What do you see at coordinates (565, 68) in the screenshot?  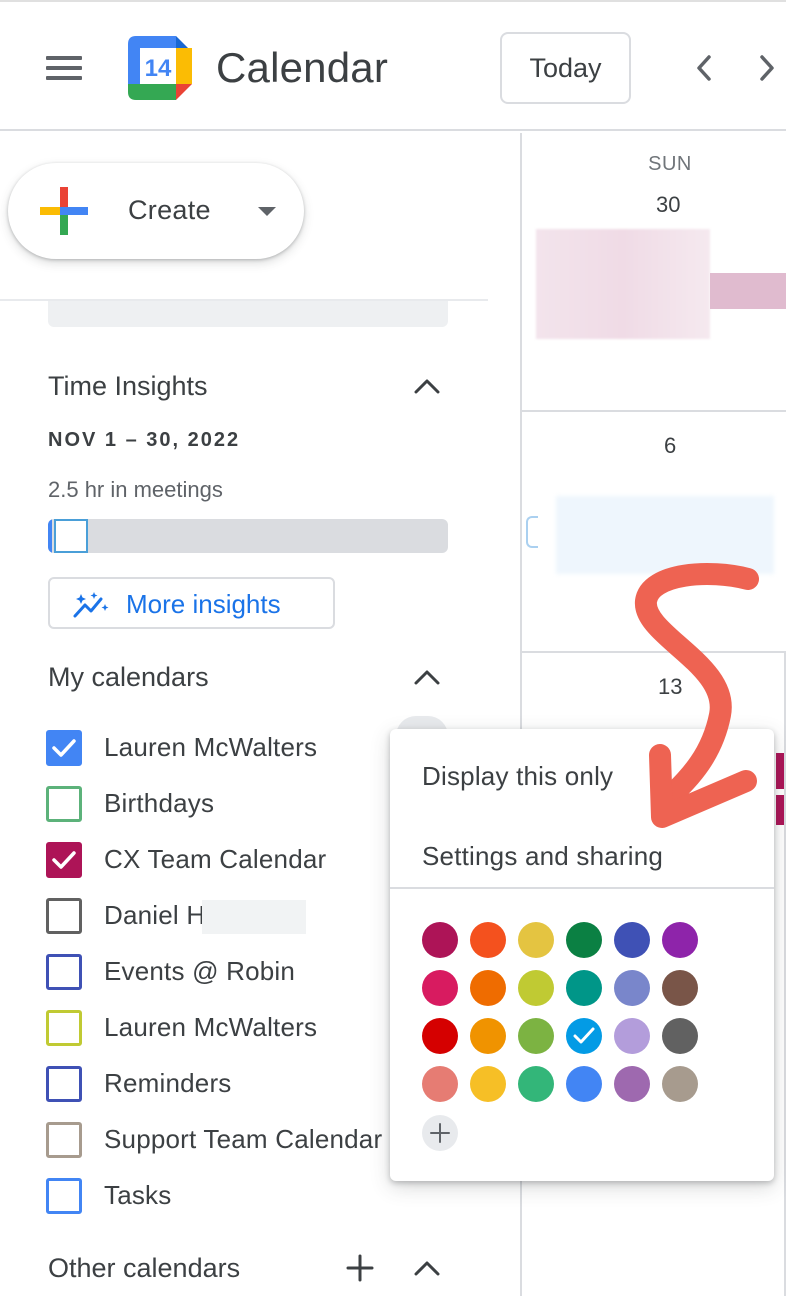 I see `today-button: Today` at bounding box center [565, 68].